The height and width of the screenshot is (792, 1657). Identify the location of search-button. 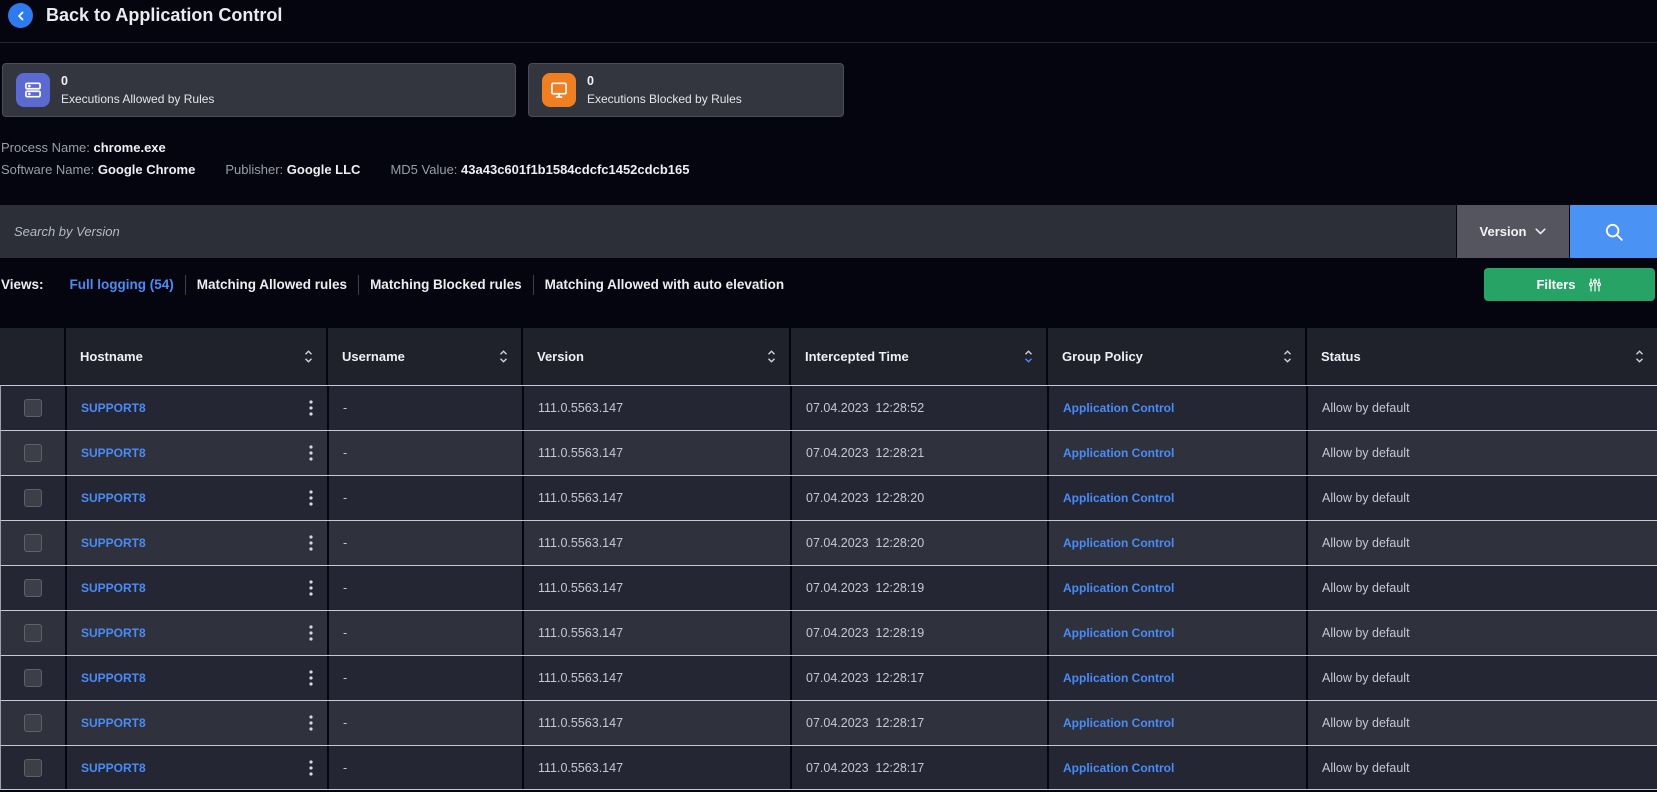
(1613, 231).